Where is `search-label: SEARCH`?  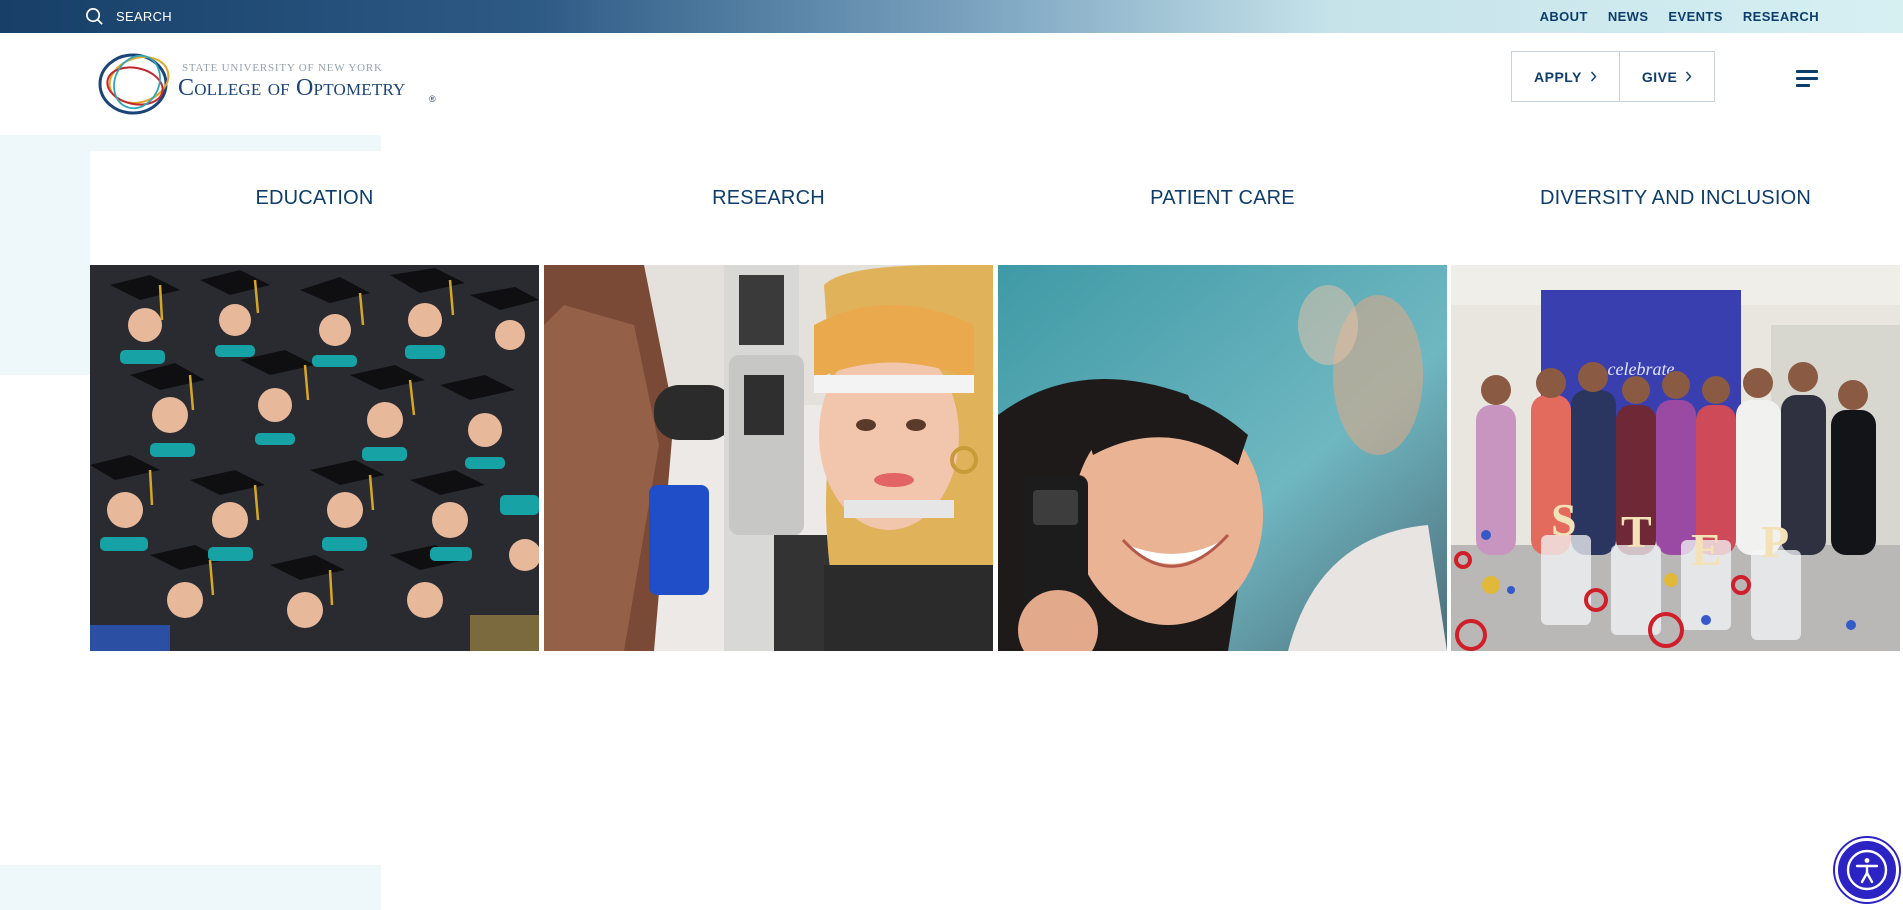
search-label: SEARCH is located at coordinates (144, 16).